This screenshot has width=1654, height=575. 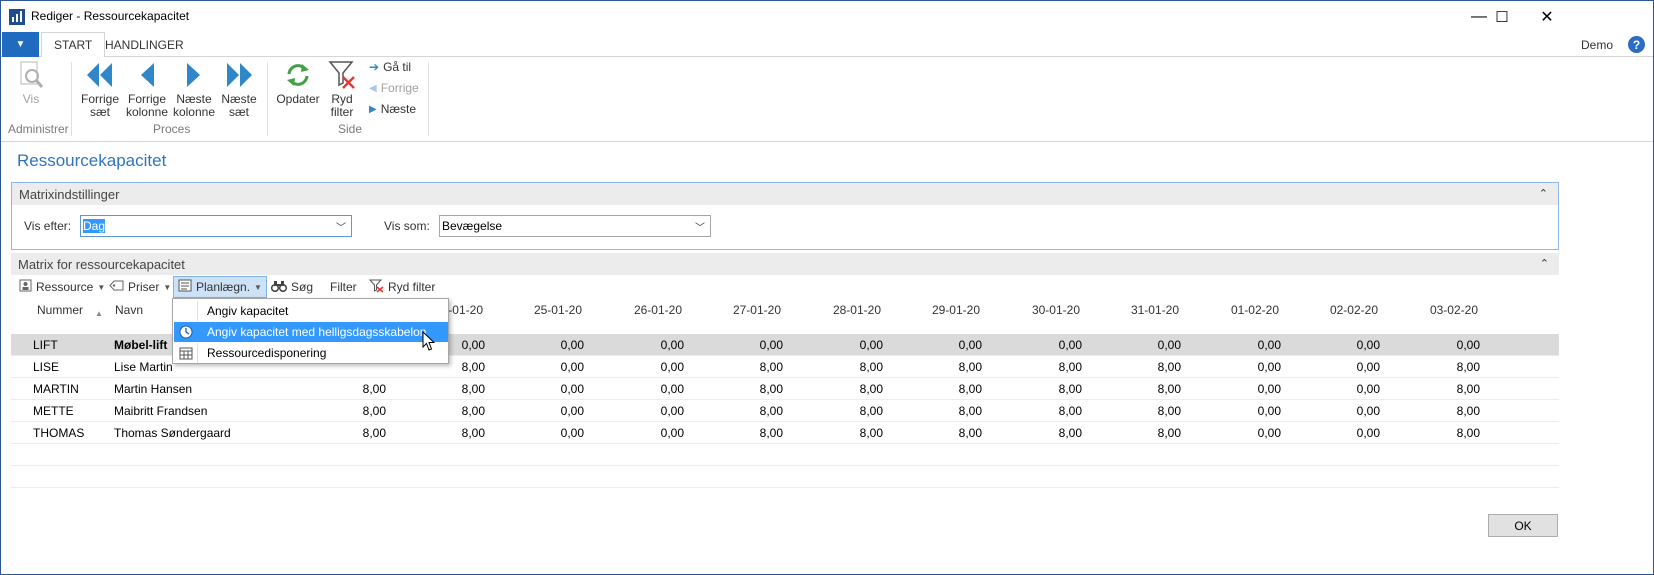 What do you see at coordinates (950, 310) in the screenshot?
I see `column-header-date: 29-01-20` at bounding box center [950, 310].